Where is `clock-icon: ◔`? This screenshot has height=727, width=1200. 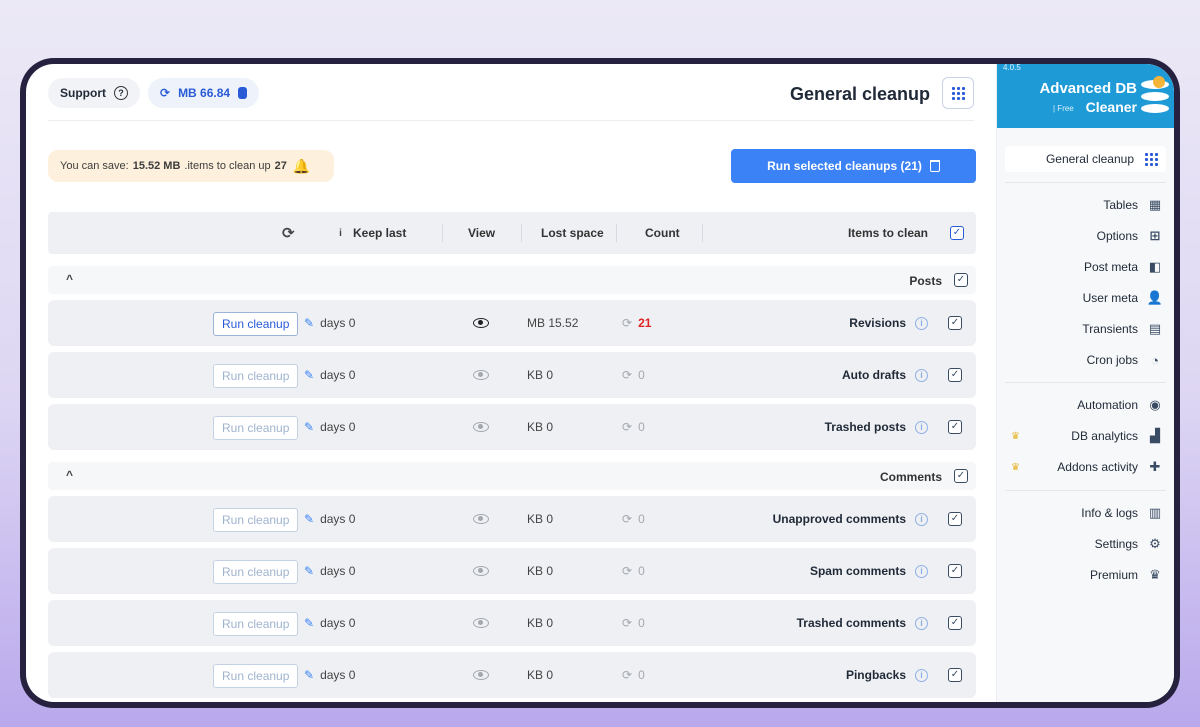
clock-icon: ◔ is located at coordinates (1155, 360).